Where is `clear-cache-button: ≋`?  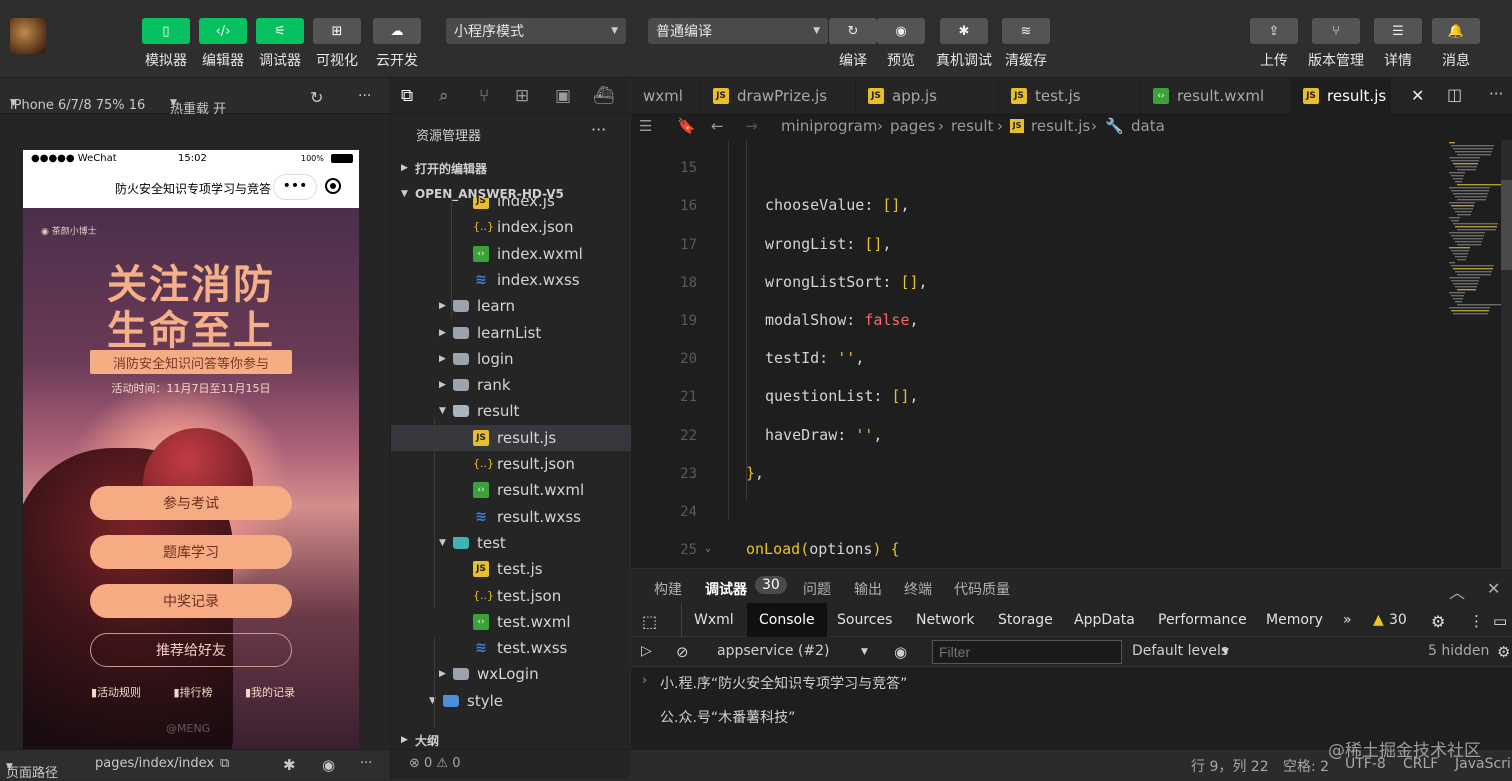 clear-cache-button: ≋ is located at coordinates (1026, 31).